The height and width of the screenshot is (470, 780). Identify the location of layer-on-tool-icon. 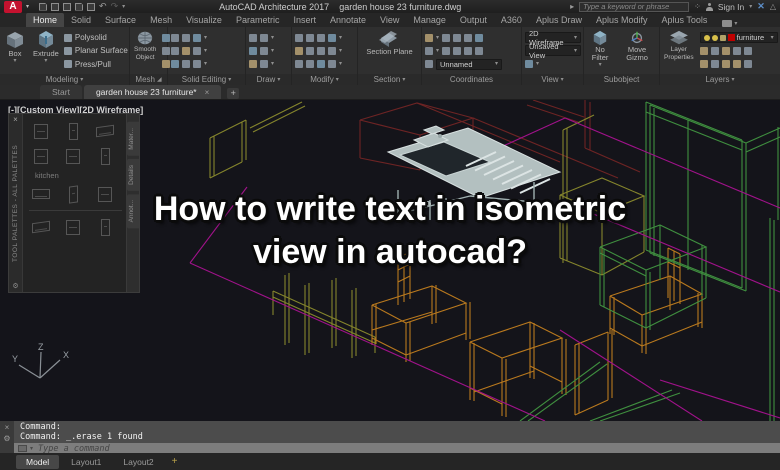
(703, 64).